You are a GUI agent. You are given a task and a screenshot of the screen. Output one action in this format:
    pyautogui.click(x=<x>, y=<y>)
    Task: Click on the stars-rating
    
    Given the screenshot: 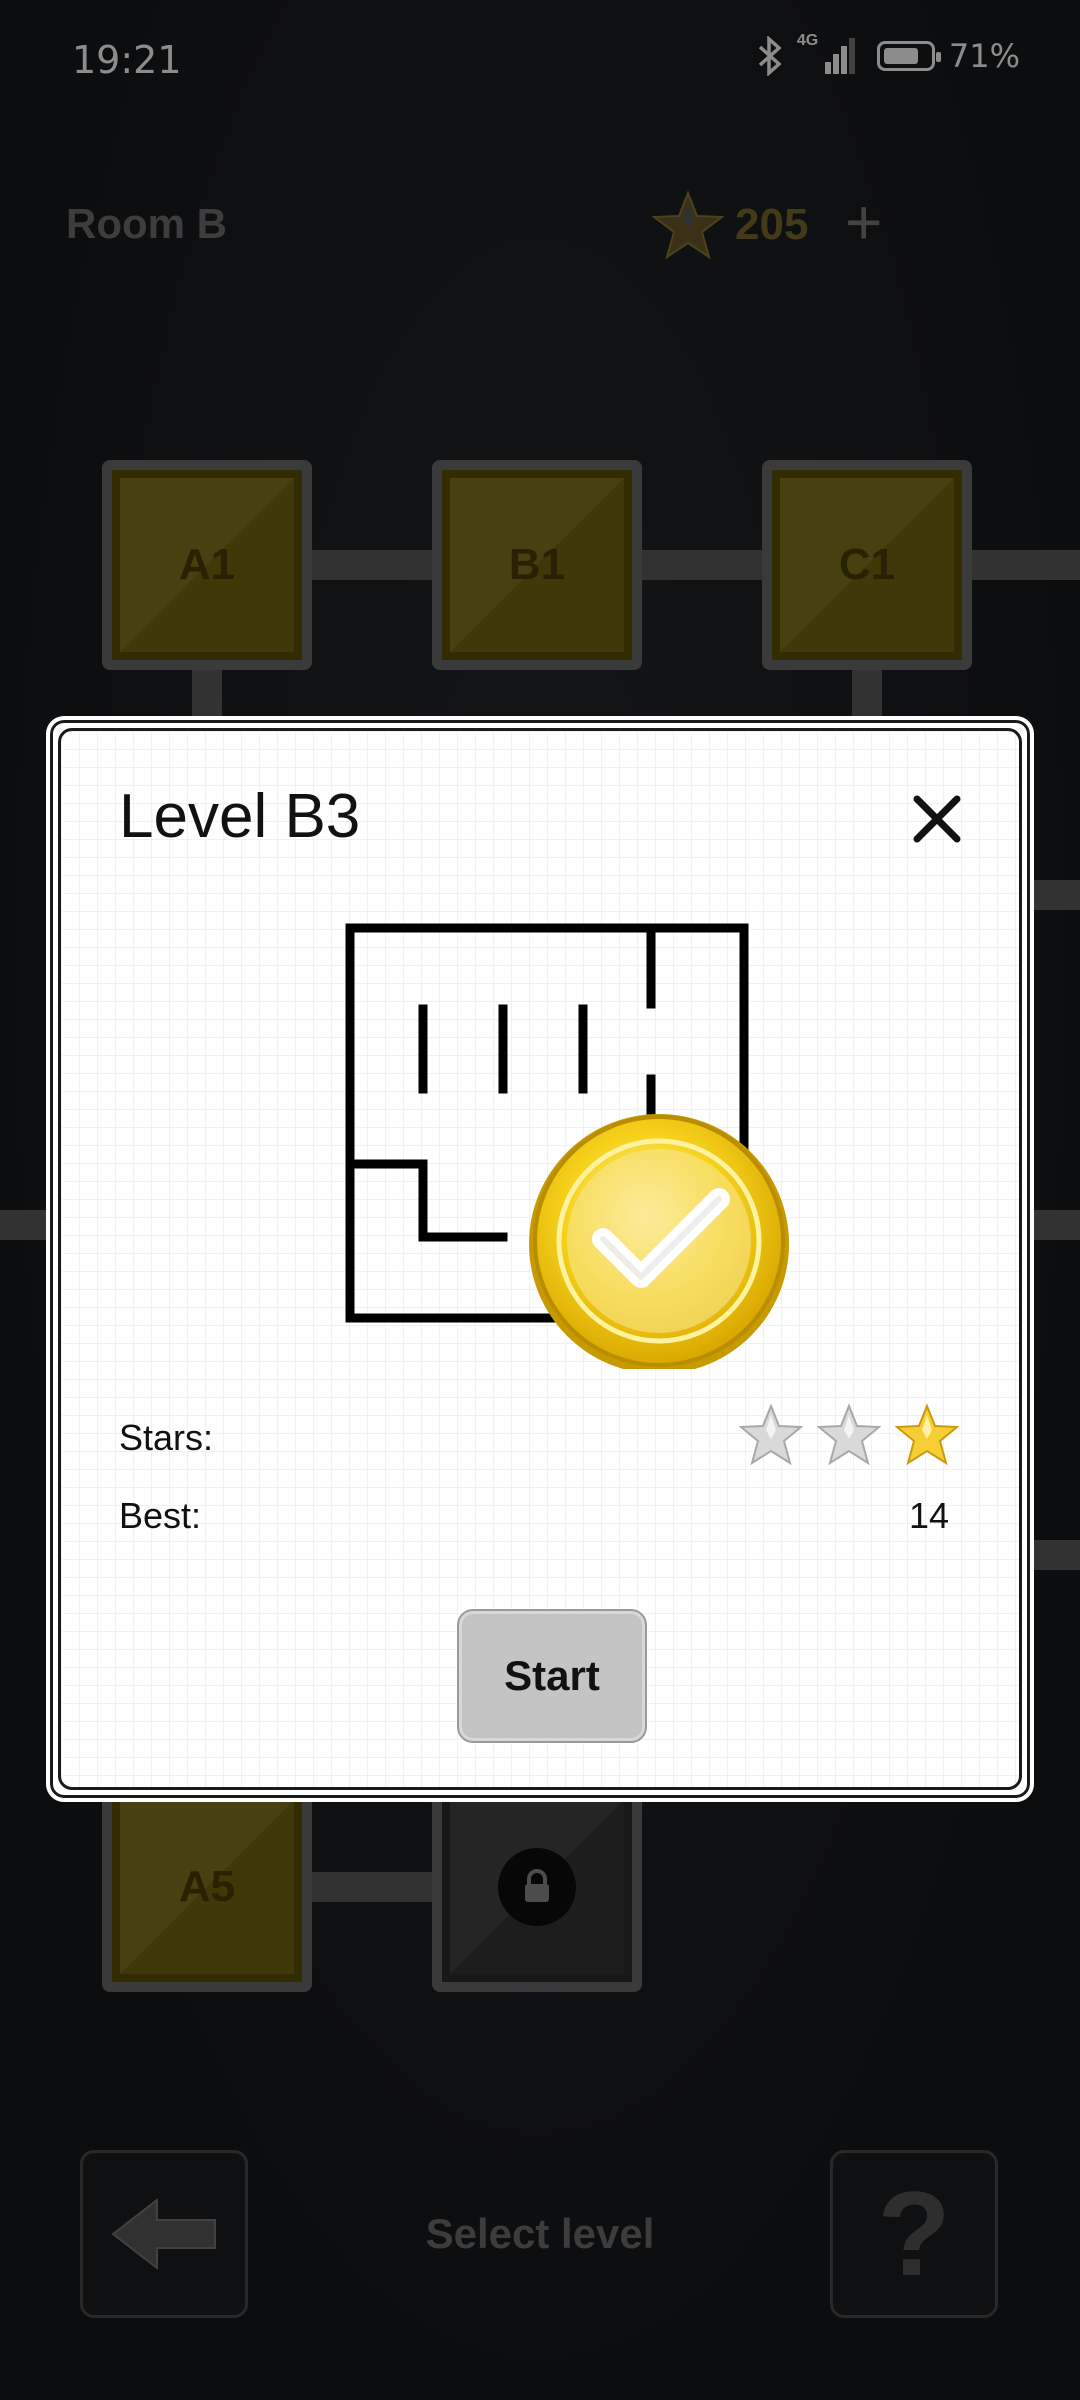 What is the action you would take?
    pyautogui.click(x=849, y=1434)
    